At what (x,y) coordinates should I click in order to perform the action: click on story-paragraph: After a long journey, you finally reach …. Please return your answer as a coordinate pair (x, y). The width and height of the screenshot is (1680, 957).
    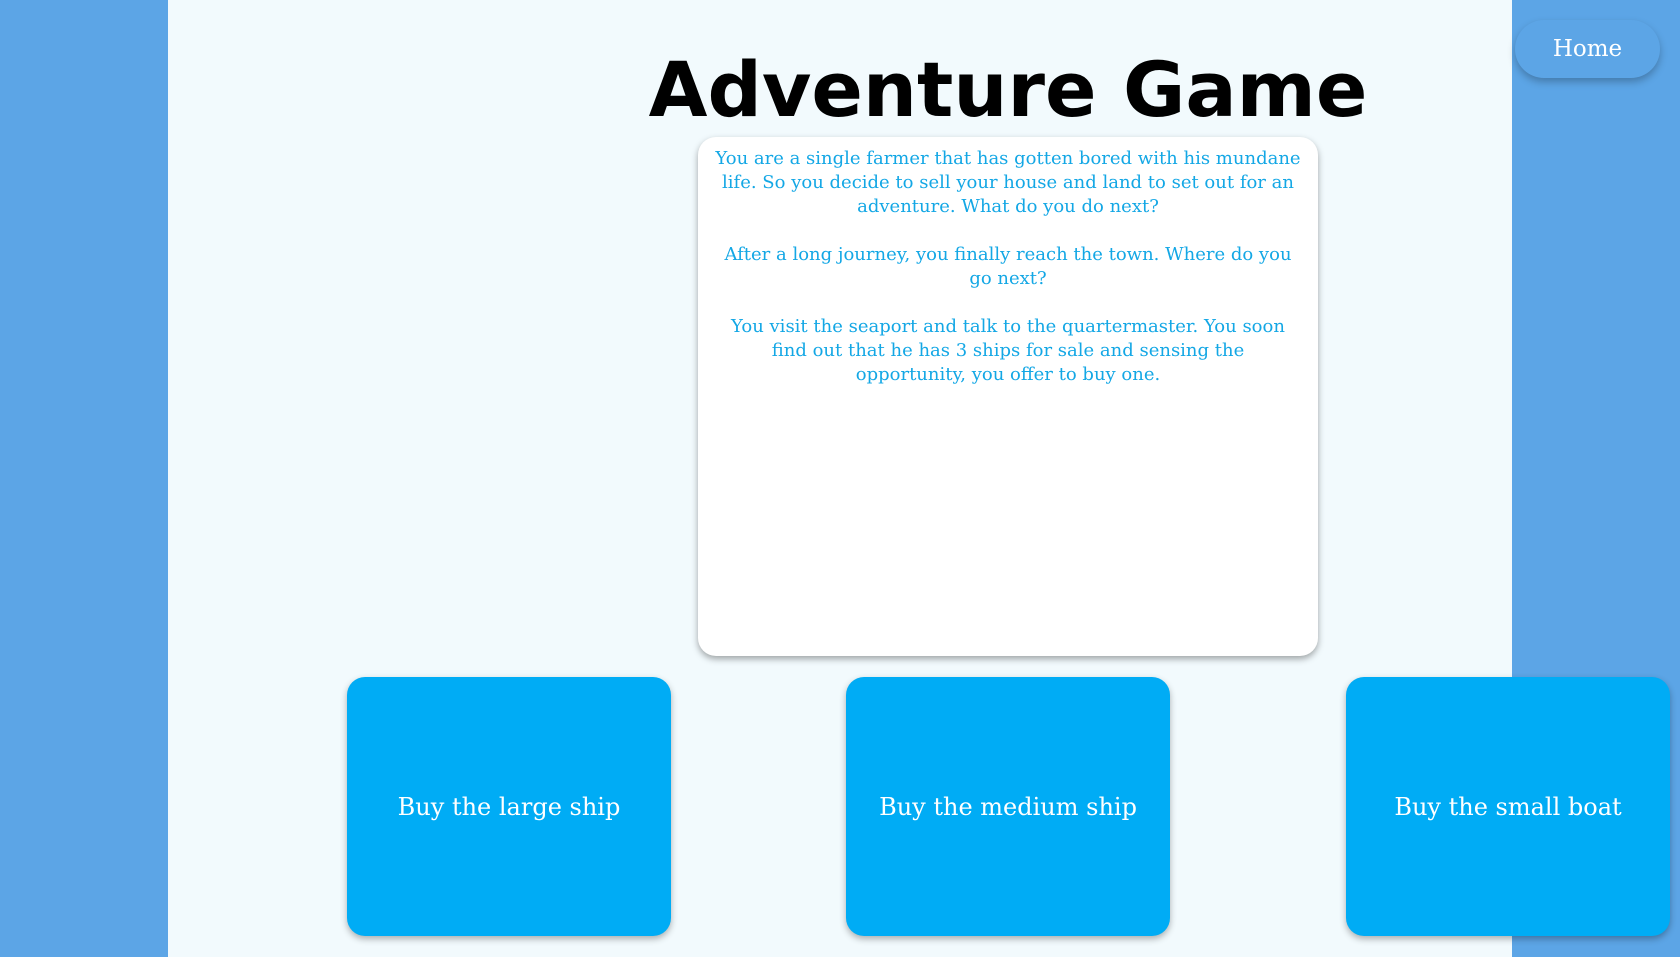
    Looking at the image, I should click on (1008, 266).